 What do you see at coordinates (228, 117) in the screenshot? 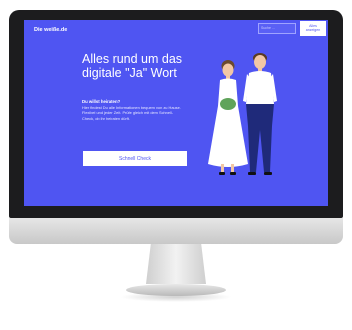
I see `bride-figure` at bounding box center [228, 117].